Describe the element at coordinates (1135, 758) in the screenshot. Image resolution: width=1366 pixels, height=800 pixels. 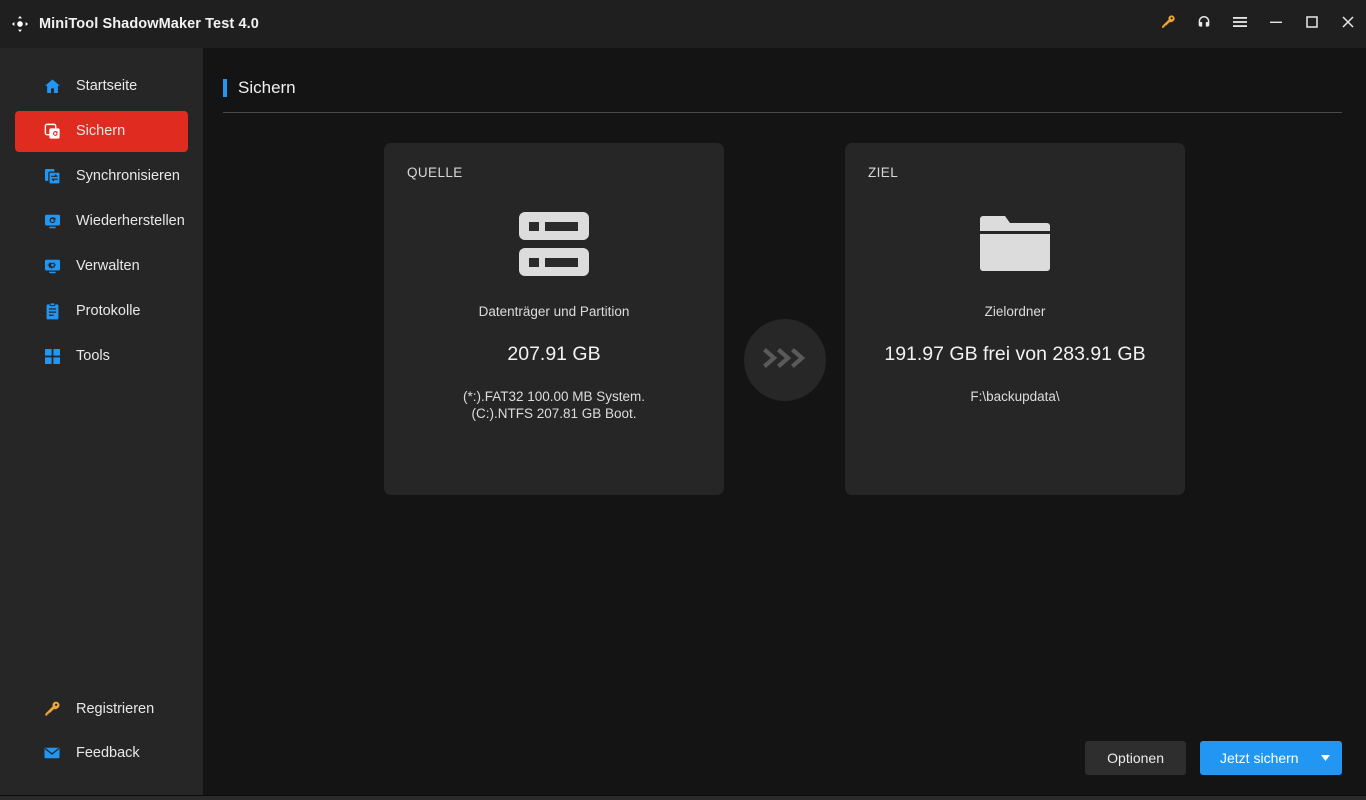
I see `options-button: Optionen` at that location.